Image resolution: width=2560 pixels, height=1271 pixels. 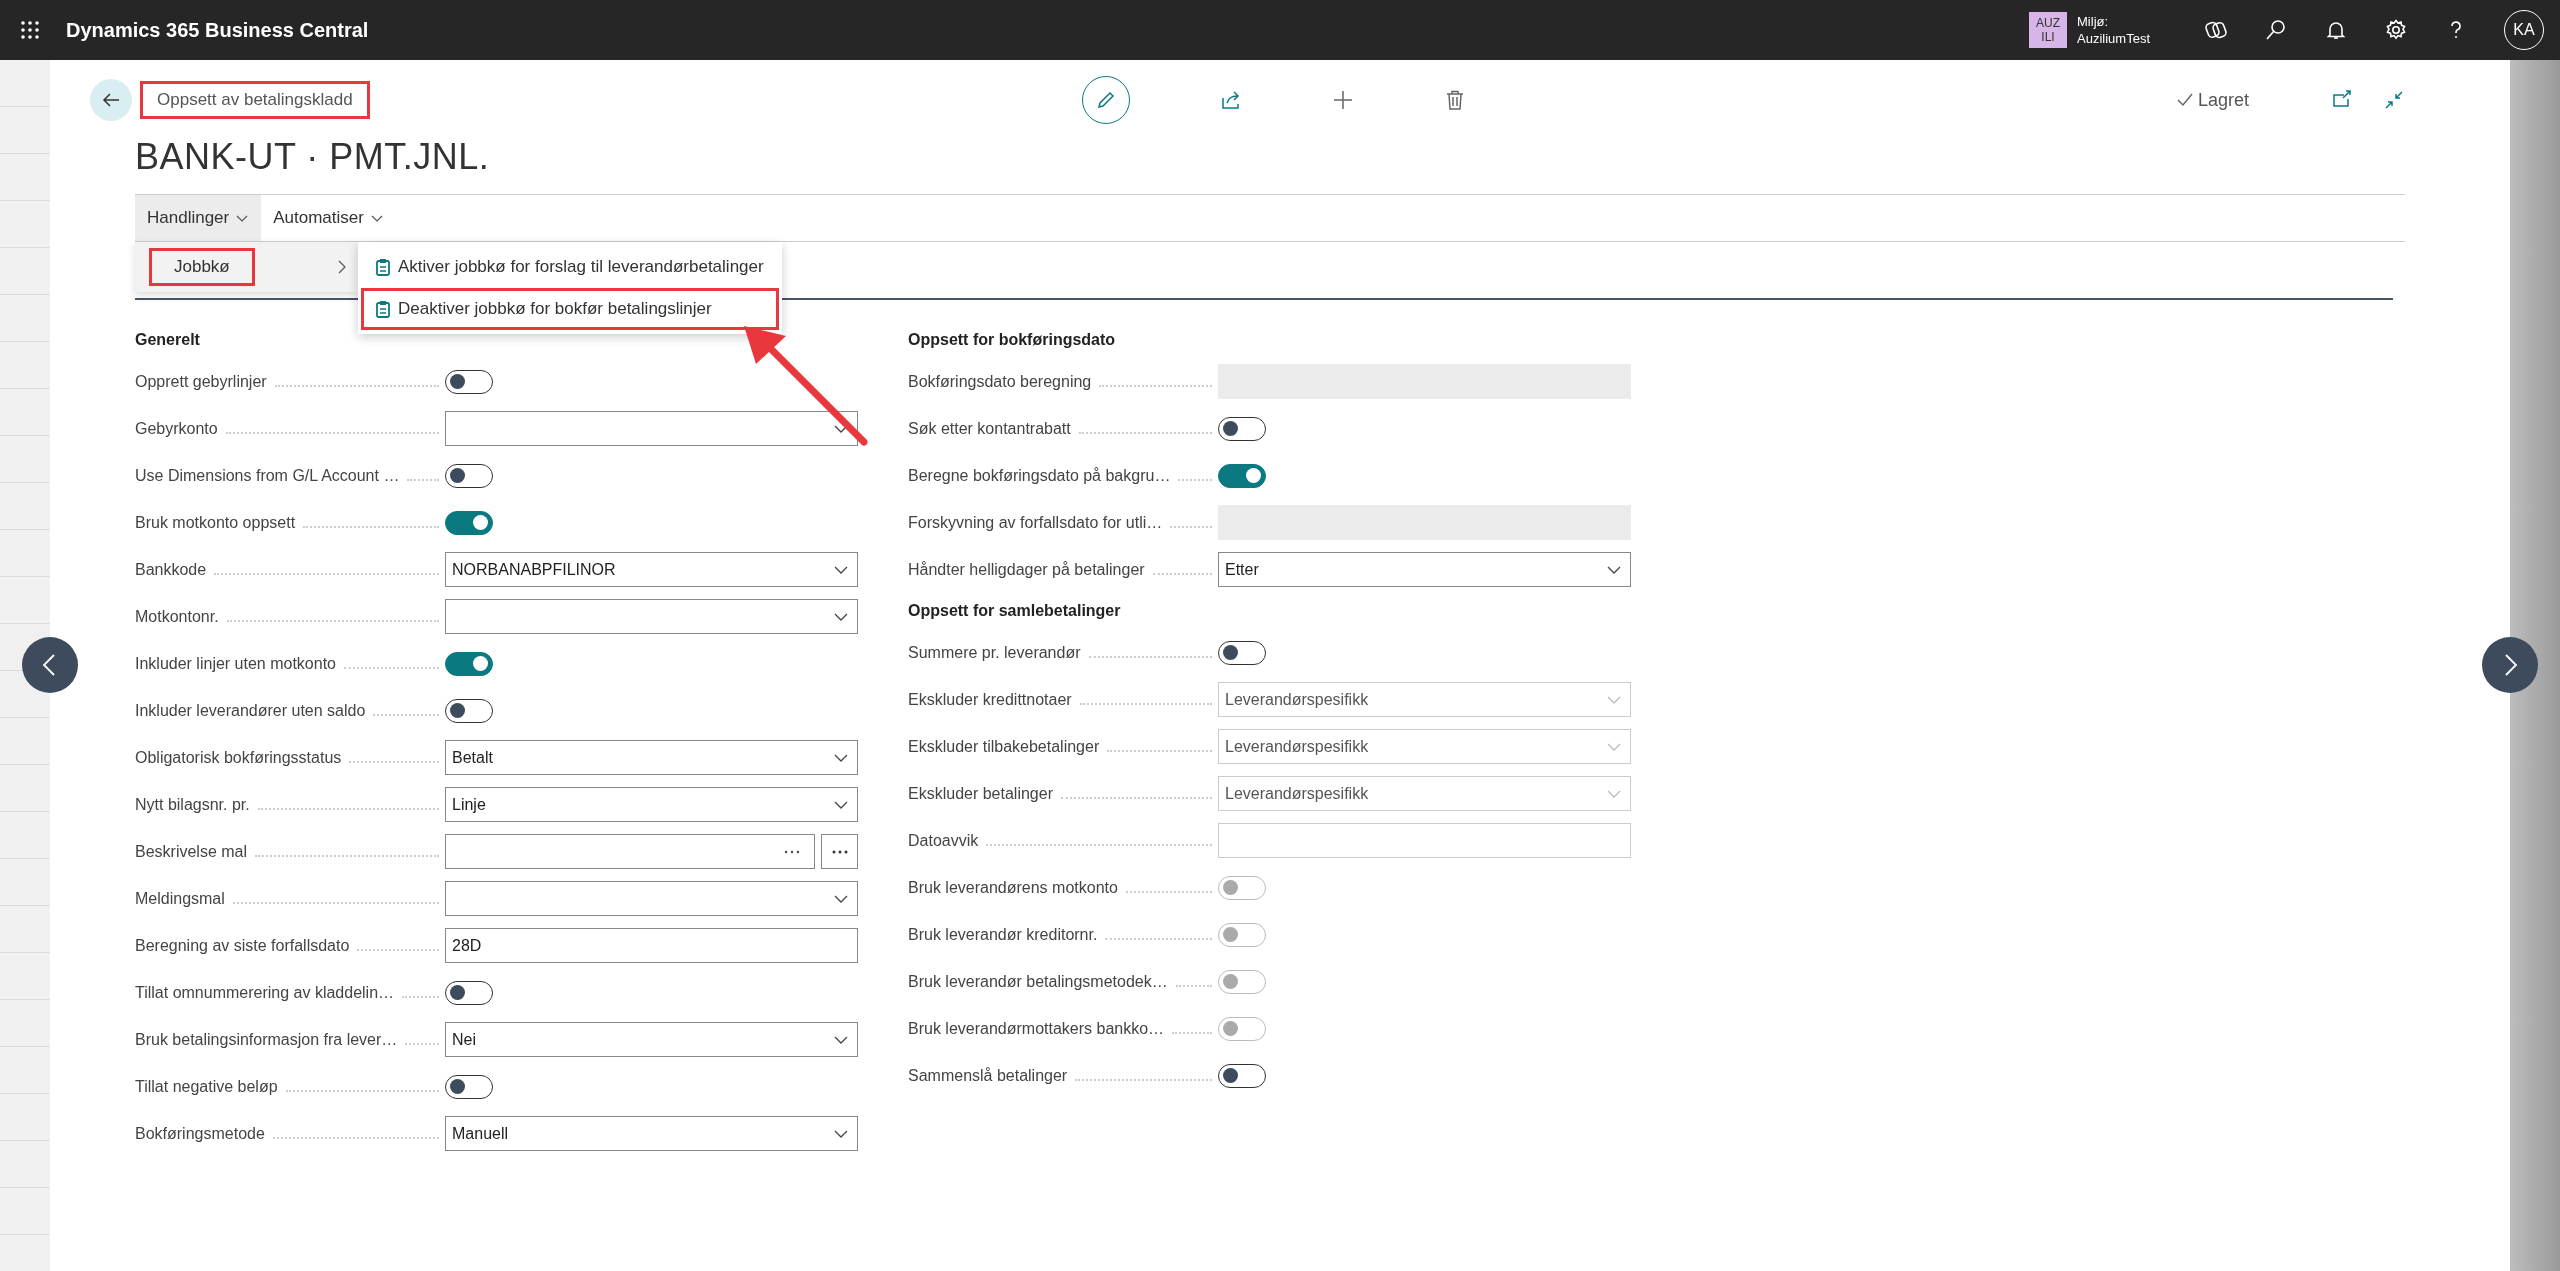 I want to click on field-label: Bruk leverandørens motkonto, so click(x=1013, y=887).